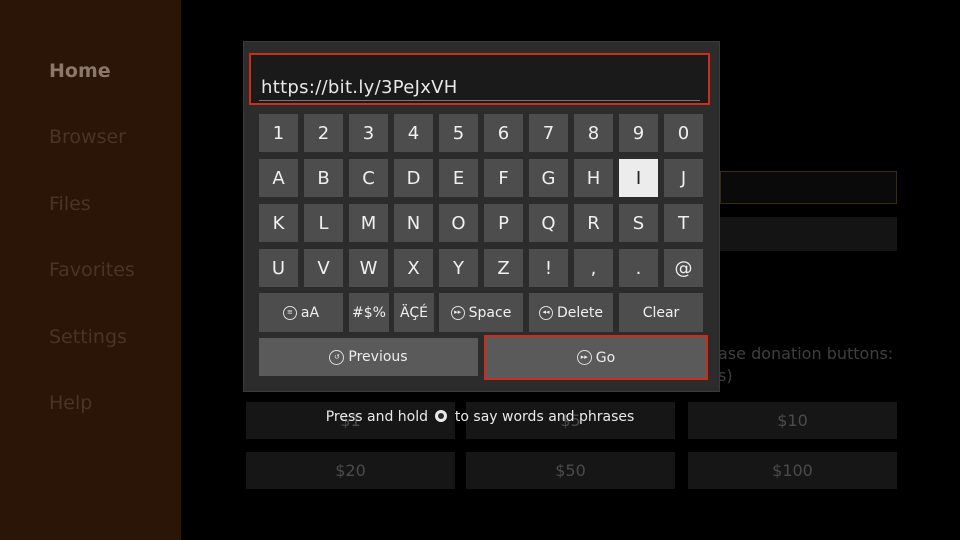 Image resolution: width=960 pixels, height=540 pixels. What do you see at coordinates (490, 312) in the screenshot?
I see `space-key-label: Space` at bounding box center [490, 312].